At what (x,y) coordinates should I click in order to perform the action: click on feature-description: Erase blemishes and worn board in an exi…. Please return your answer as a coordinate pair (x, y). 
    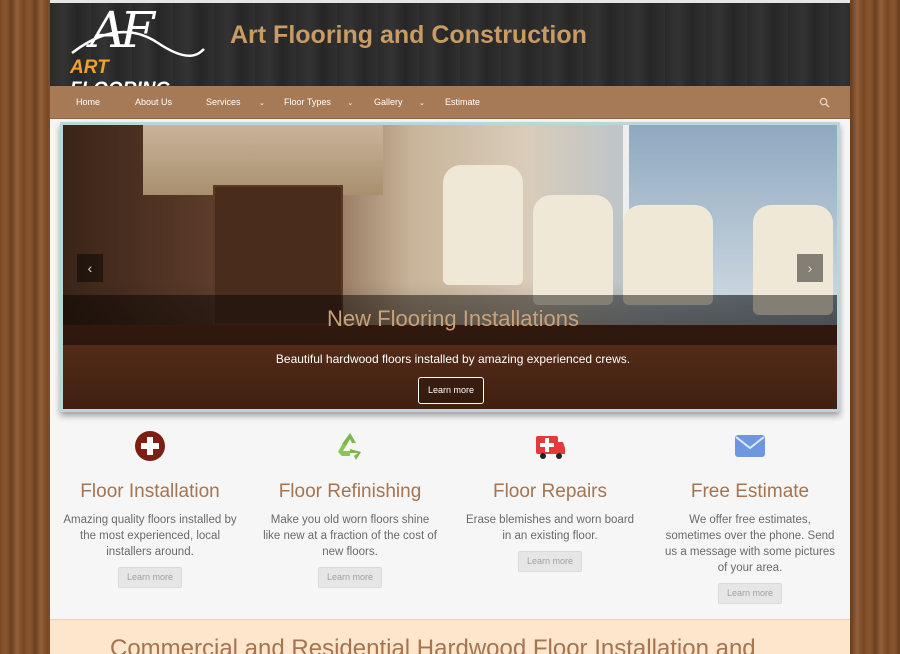
    Looking at the image, I should click on (550, 528).